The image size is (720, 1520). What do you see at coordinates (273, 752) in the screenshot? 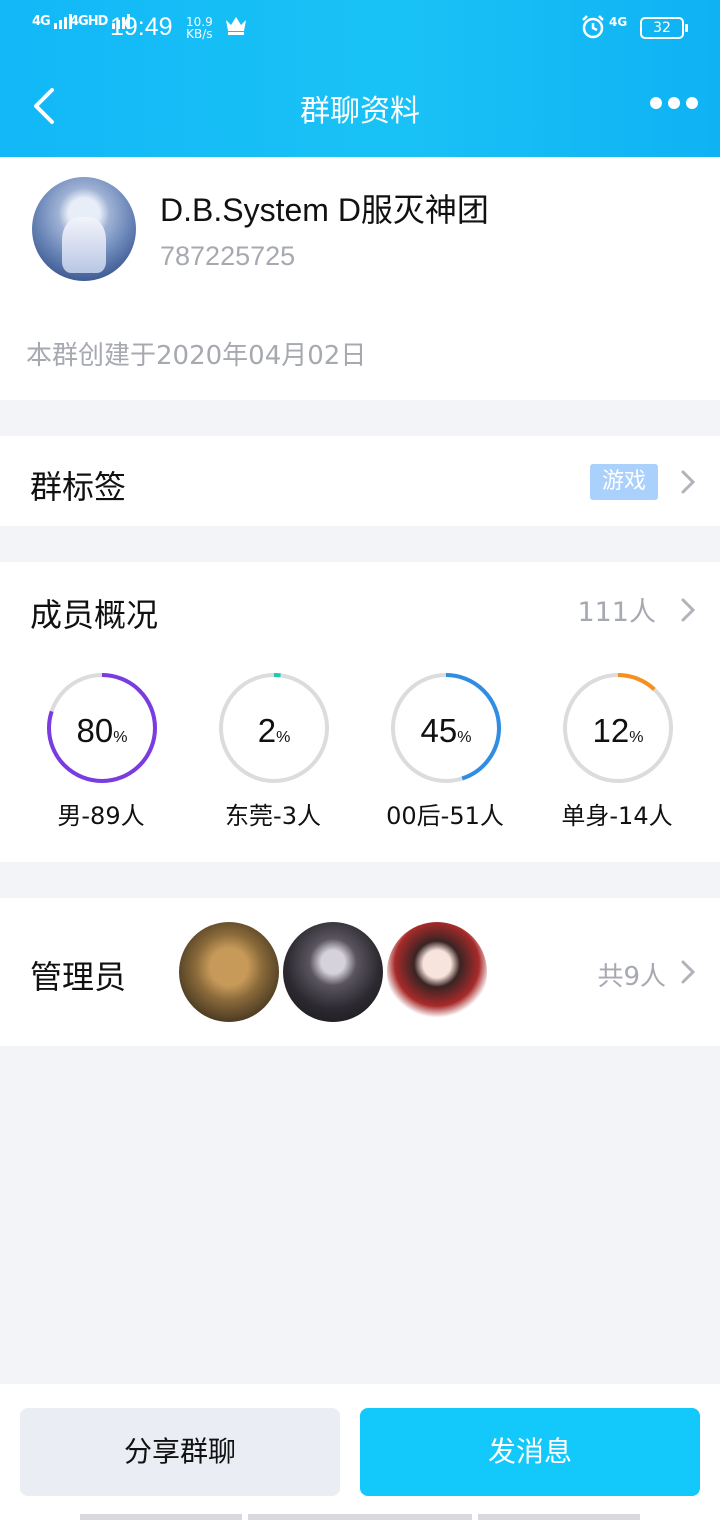
I see `stat-location: 2% 东莞-3人` at bounding box center [273, 752].